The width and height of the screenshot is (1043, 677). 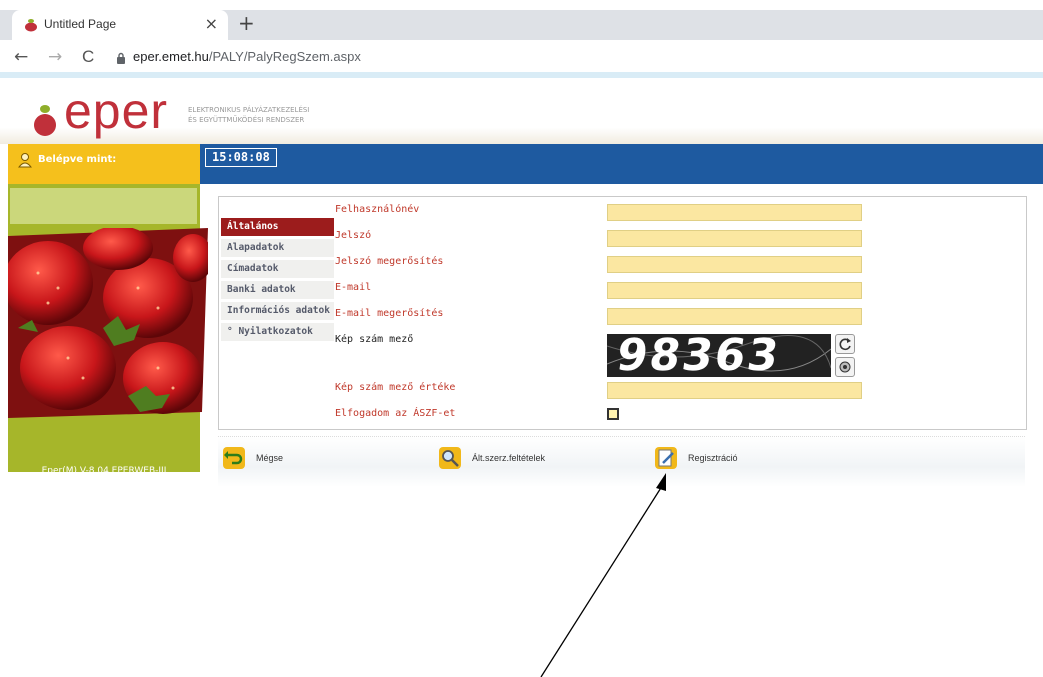 What do you see at coordinates (353, 287) in the screenshot?
I see `email-label: E-mail` at bounding box center [353, 287].